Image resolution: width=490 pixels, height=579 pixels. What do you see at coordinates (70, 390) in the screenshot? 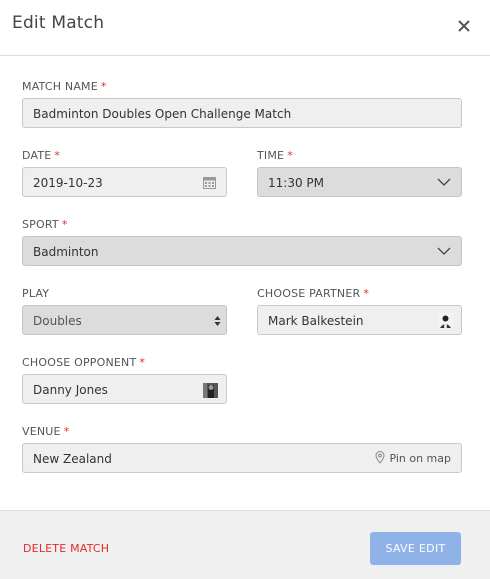
I see `opponent-value: Danny Jones` at bounding box center [70, 390].